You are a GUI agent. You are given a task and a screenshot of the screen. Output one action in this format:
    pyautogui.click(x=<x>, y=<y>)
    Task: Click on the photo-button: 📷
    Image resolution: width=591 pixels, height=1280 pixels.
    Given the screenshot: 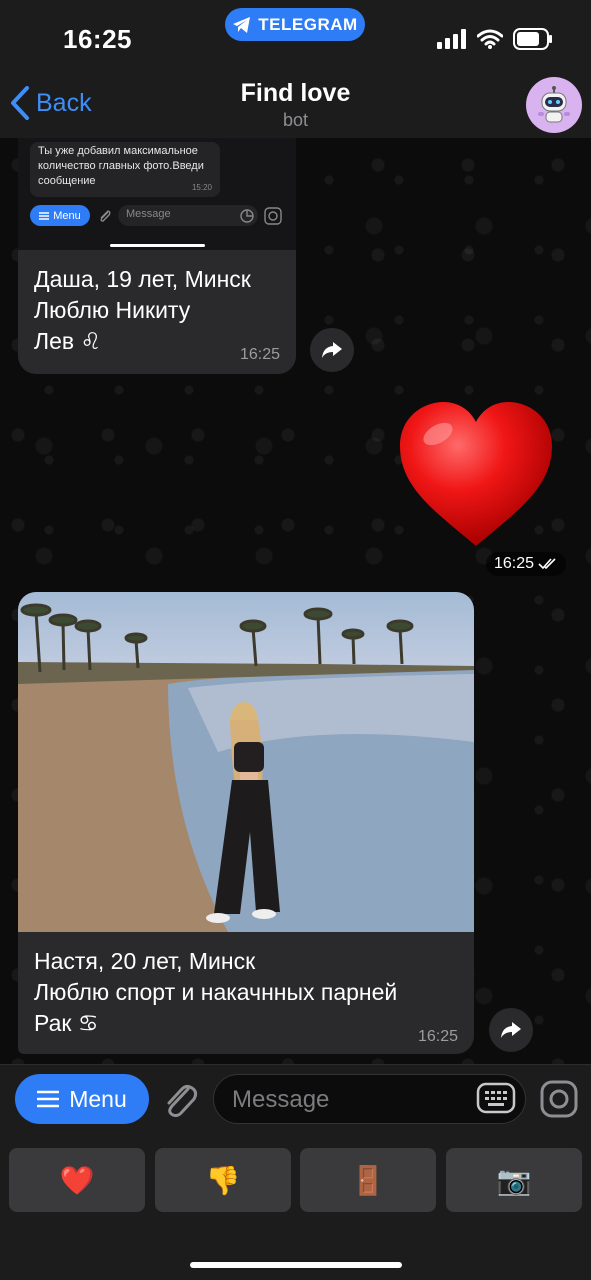 What is the action you would take?
    pyautogui.click(x=514, y=1180)
    